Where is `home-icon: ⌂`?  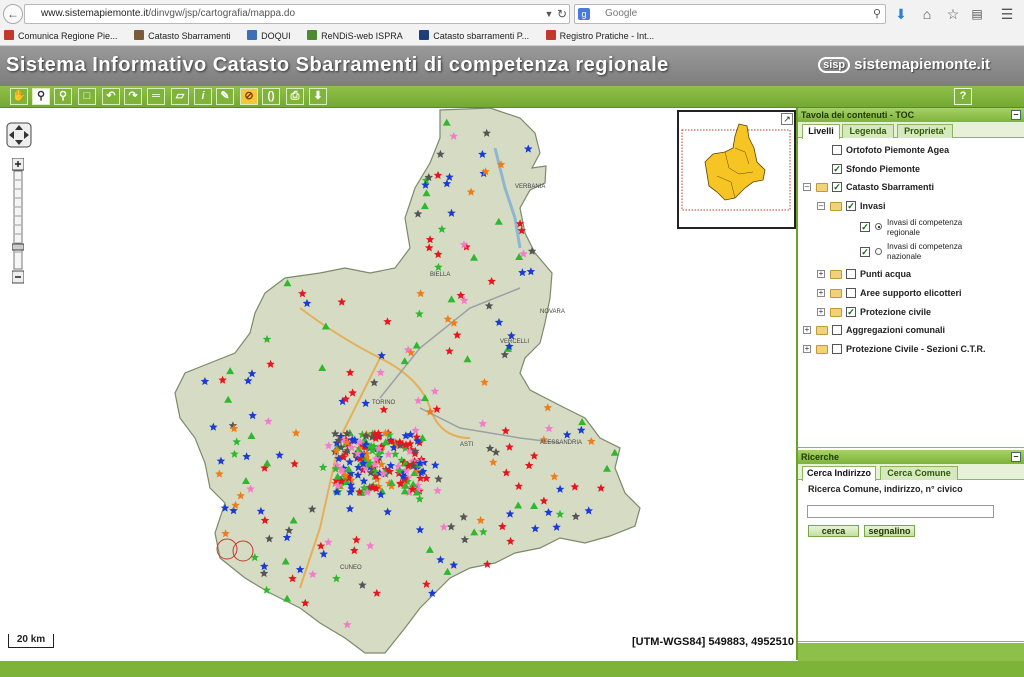 home-icon: ⌂ is located at coordinates (927, 14).